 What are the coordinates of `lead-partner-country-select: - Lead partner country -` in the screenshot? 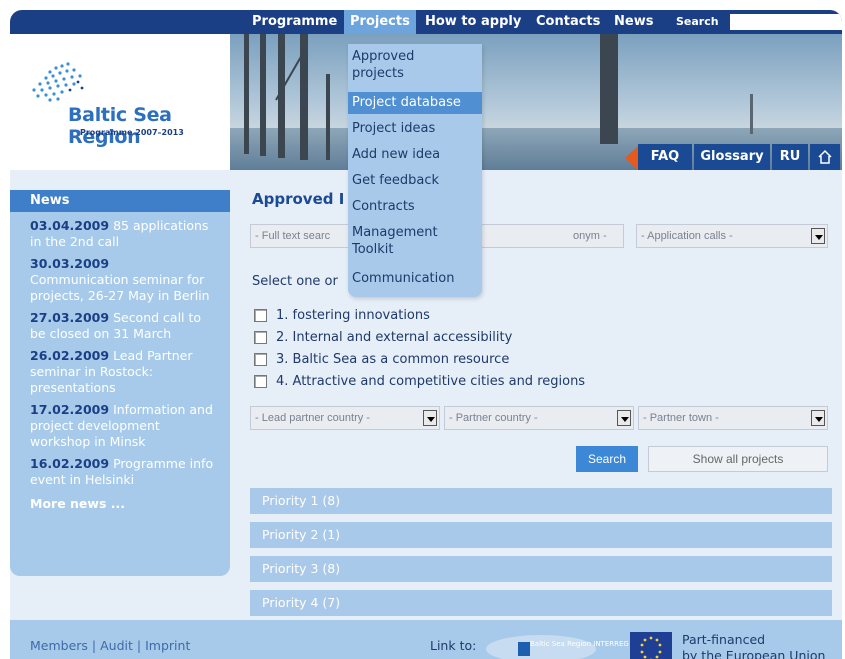 It's located at (345, 418).